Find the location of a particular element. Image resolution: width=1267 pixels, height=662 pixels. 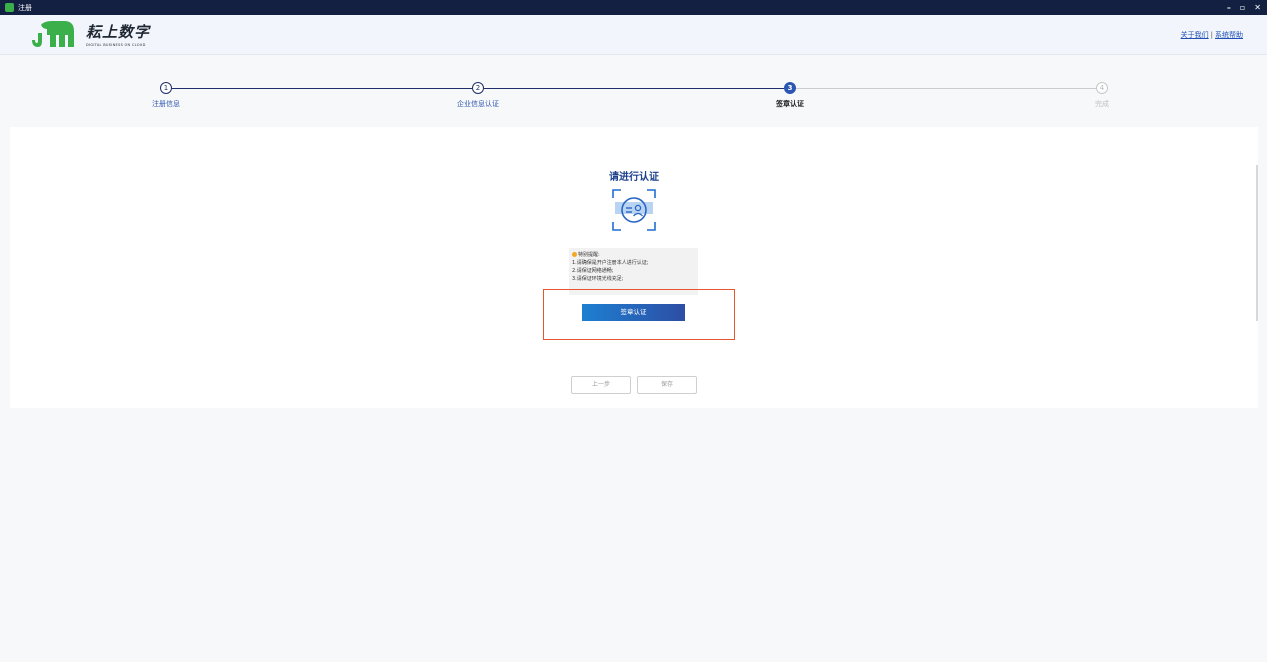

notice-line: 1.请确保是开户注册本人进行认证; is located at coordinates (610, 263).